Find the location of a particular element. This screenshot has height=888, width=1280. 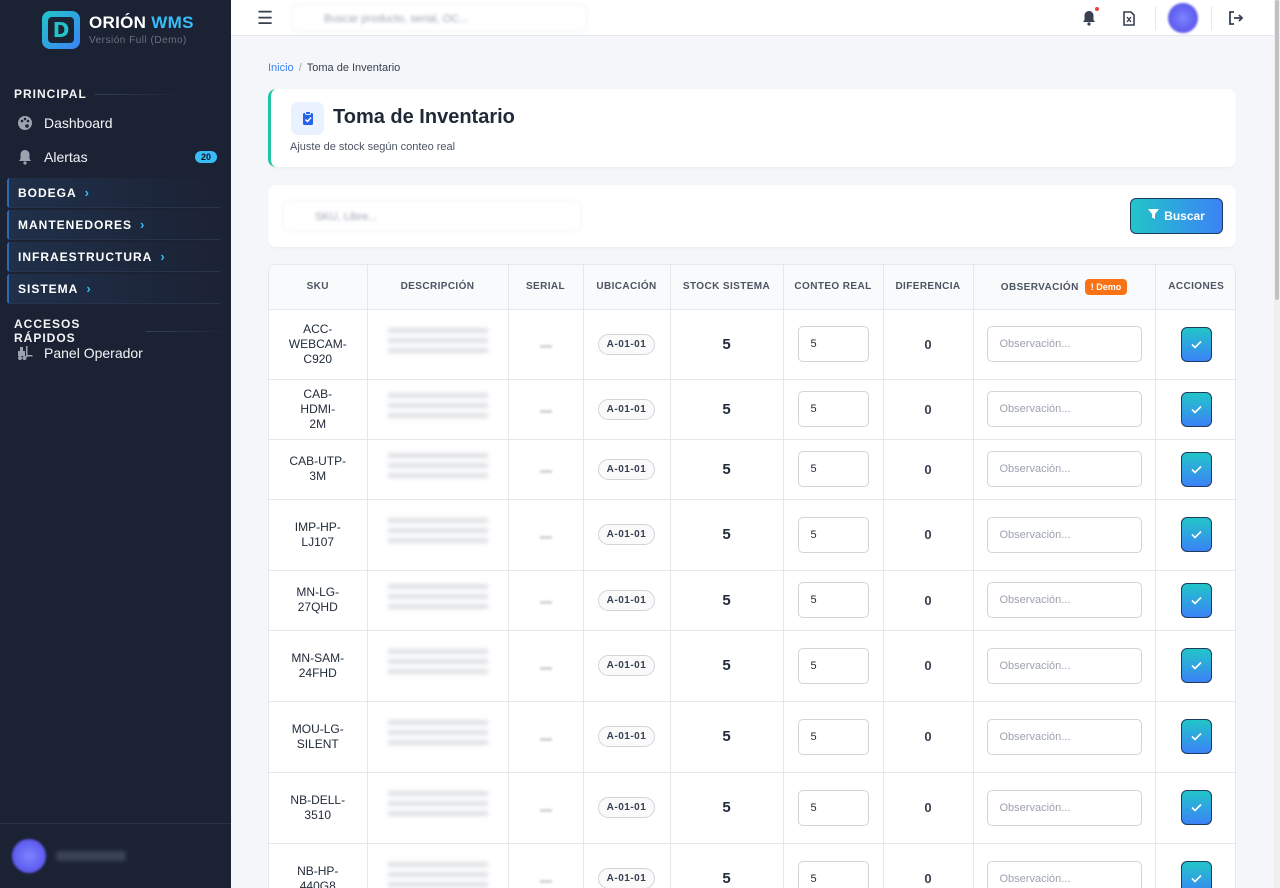

scrollbar-thumb is located at coordinates (1277, 150).